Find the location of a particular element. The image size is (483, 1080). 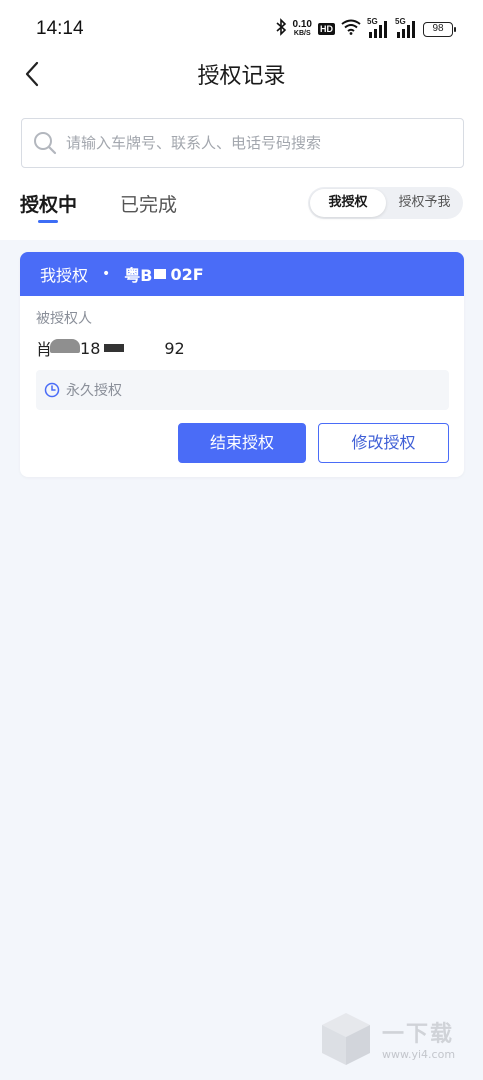

grantee-info: 肖 18 92 is located at coordinates (110, 348).